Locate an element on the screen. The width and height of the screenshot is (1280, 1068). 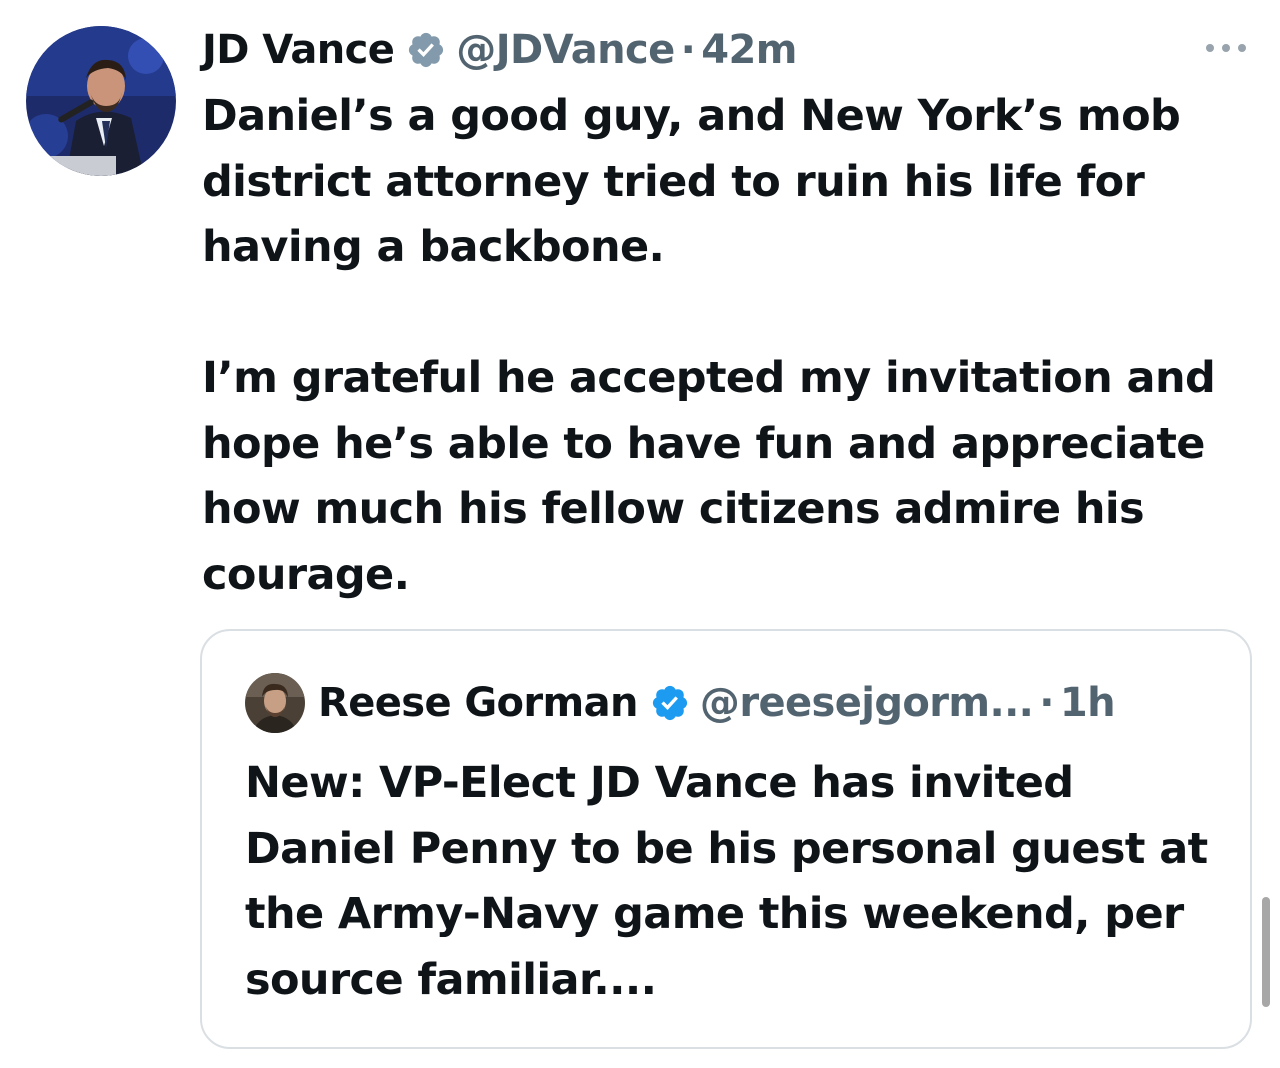
more-options-icon is located at coordinates (1226, 48).